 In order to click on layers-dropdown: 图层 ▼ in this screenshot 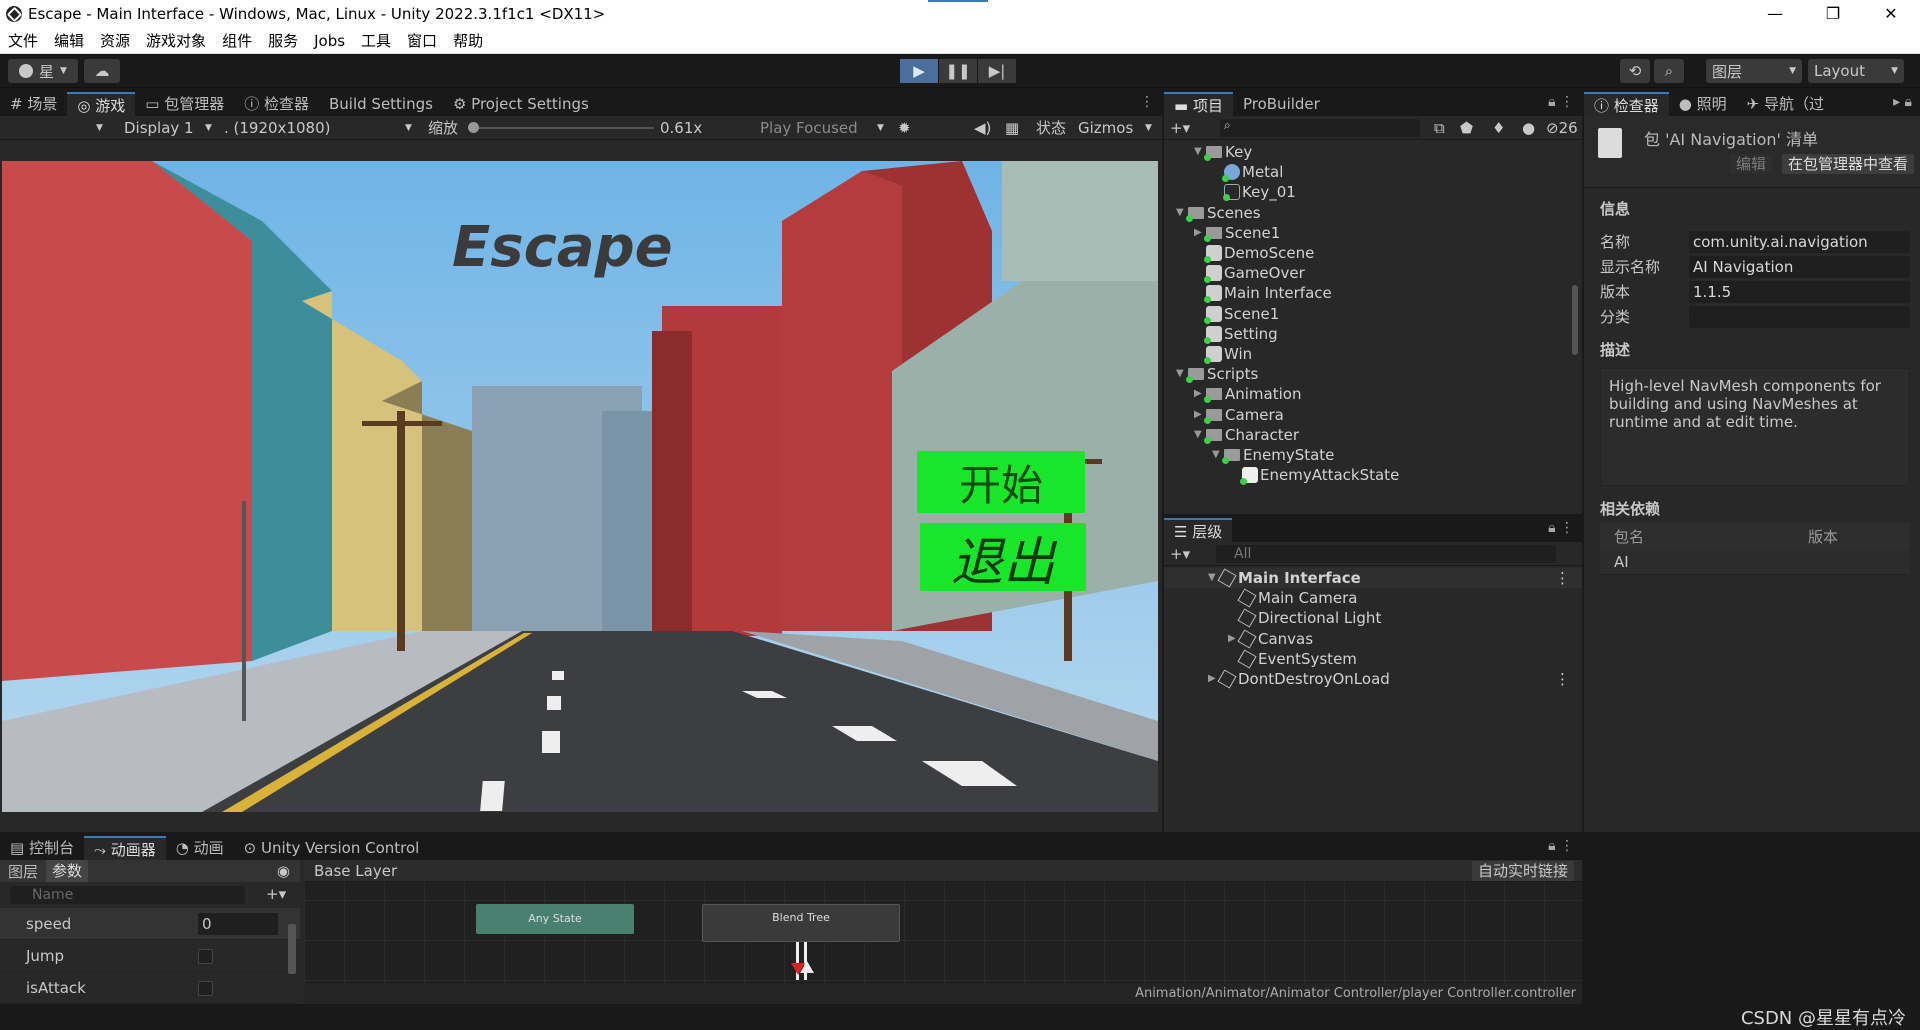, I will do `click(1754, 71)`.